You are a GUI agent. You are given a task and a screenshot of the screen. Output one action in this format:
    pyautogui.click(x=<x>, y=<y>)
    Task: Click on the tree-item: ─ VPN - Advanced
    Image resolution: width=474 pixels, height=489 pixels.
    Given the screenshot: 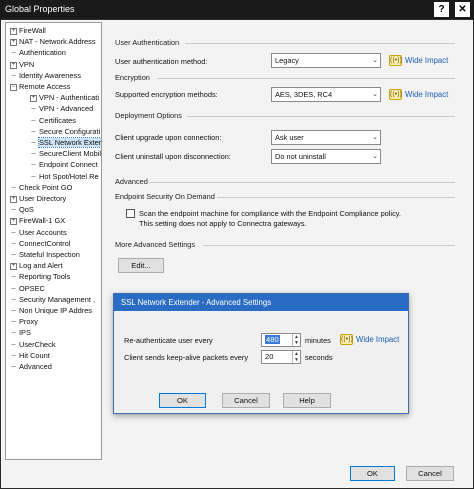 What is the action you would take?
    pyautogui.click(x=61, y=108)
    